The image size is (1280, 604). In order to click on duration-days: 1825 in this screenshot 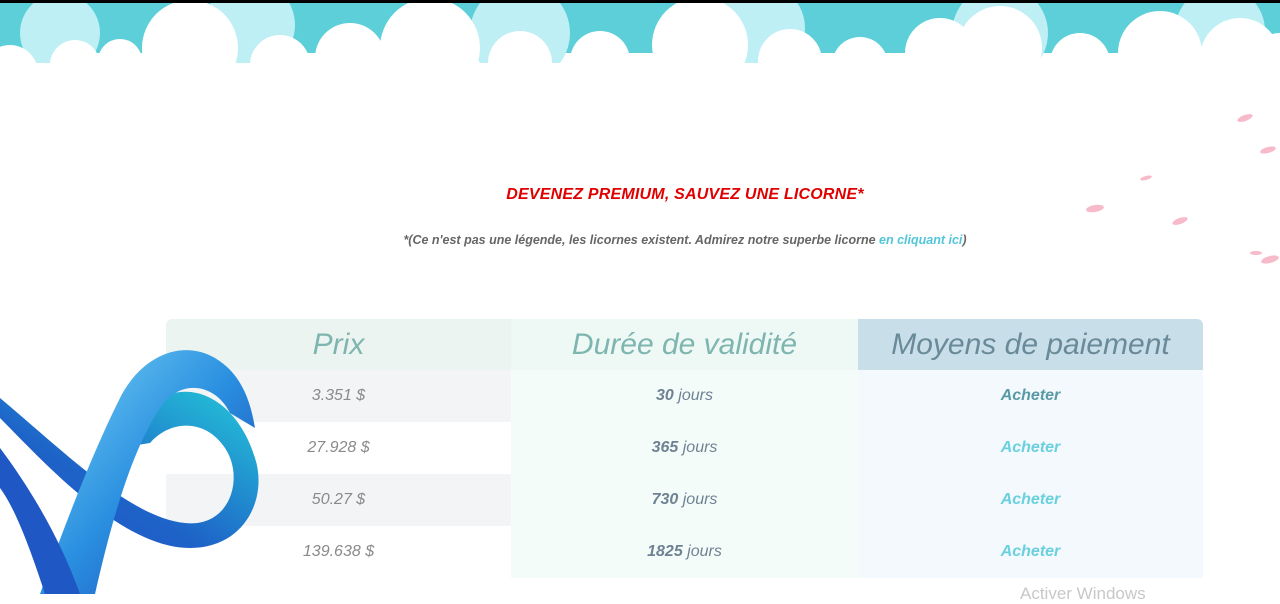, I will do `click(665, 551)`.